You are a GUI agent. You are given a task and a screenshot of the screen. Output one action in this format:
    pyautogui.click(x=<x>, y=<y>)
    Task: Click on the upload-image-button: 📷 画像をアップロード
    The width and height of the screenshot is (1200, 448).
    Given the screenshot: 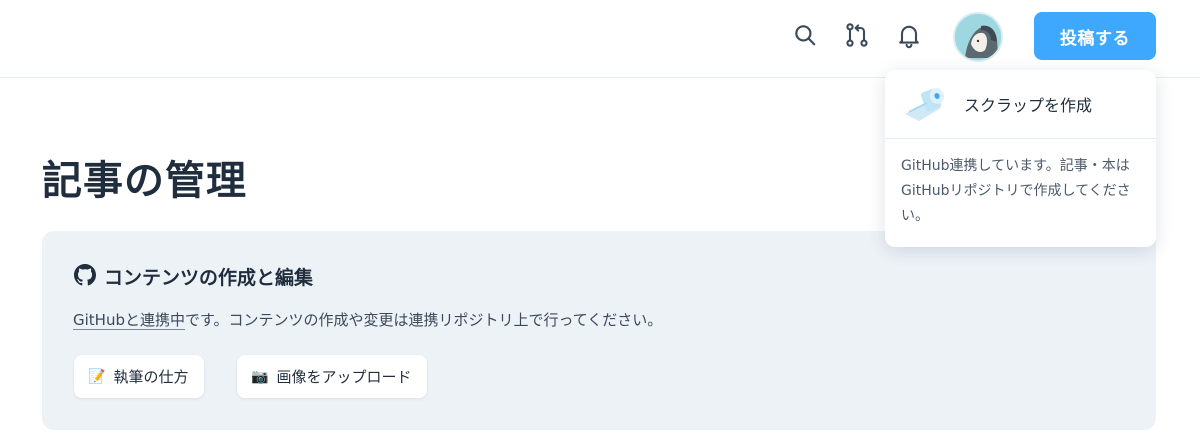 What is the action you would take?
    pyautogui.click(x=332, y=376)
    